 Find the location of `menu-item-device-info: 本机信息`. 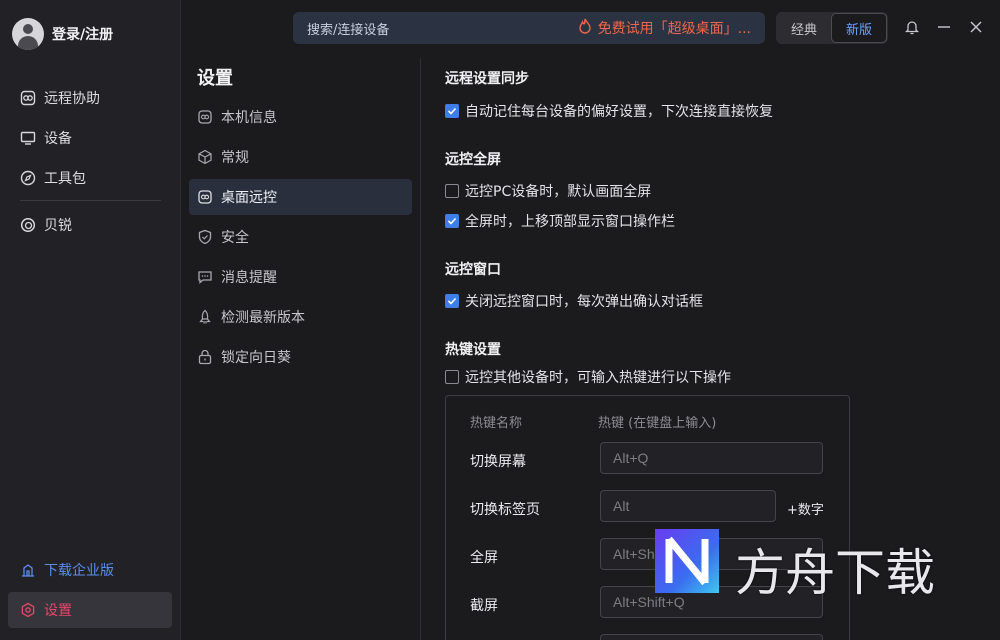

menu-item-device-info: 本机信息 is located at coordinates (300, 117).